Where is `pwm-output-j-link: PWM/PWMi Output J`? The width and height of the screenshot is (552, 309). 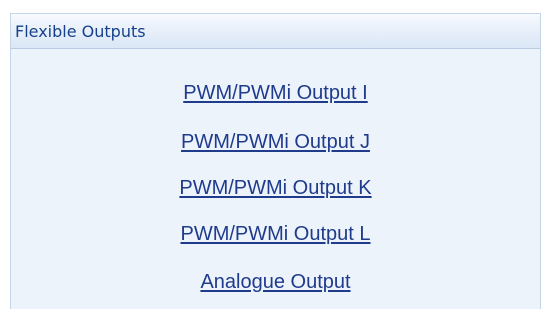
pwm-output-j-link: PWM/PWMi Output J is located at coordinates (275, 142).